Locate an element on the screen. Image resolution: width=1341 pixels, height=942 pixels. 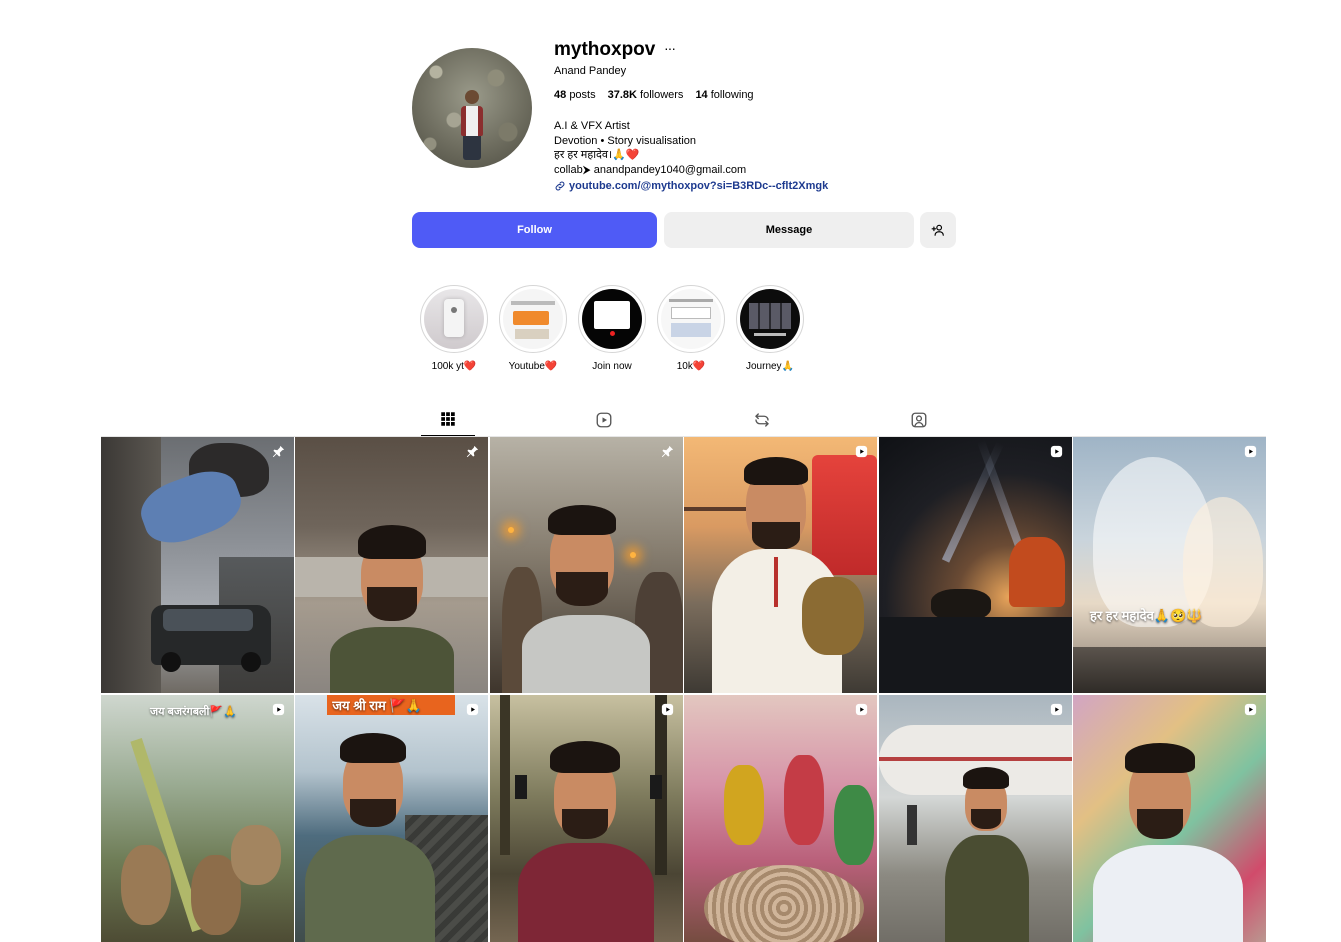
highlight-label: Youtube❤️ is located at coordinates (533, 366).